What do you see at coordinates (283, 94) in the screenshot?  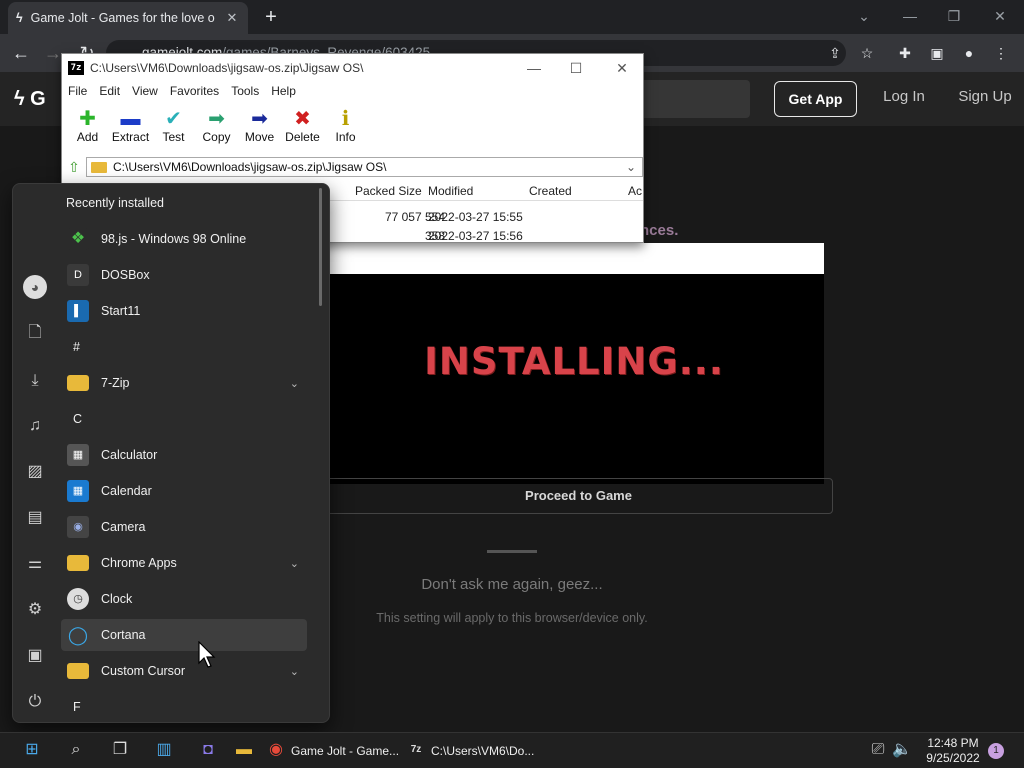 I see `menu-help: Help` at bounding box center [283, 94].